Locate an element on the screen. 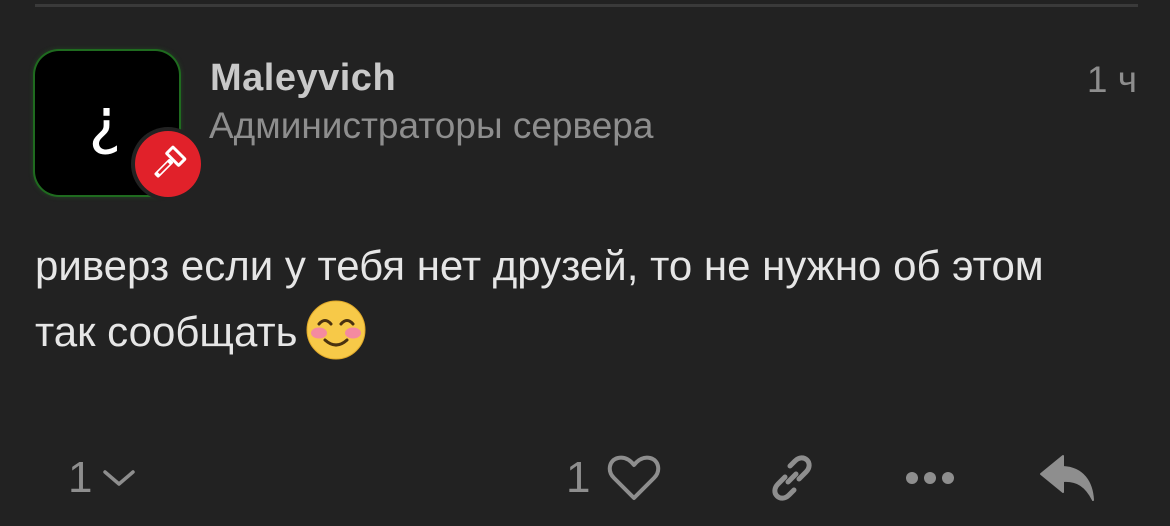  link-icon is located at coordinates (792, 478).